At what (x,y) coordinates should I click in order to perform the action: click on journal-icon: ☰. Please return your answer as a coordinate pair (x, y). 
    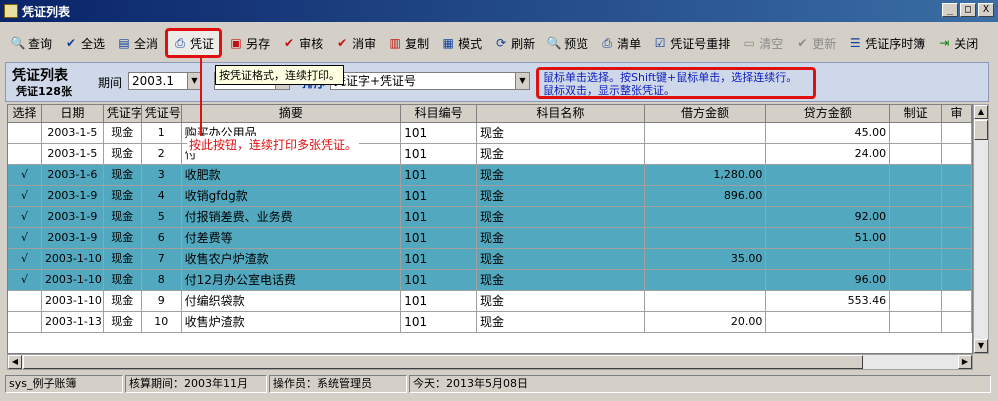
    Looking at the image, I should click on (855, 43).